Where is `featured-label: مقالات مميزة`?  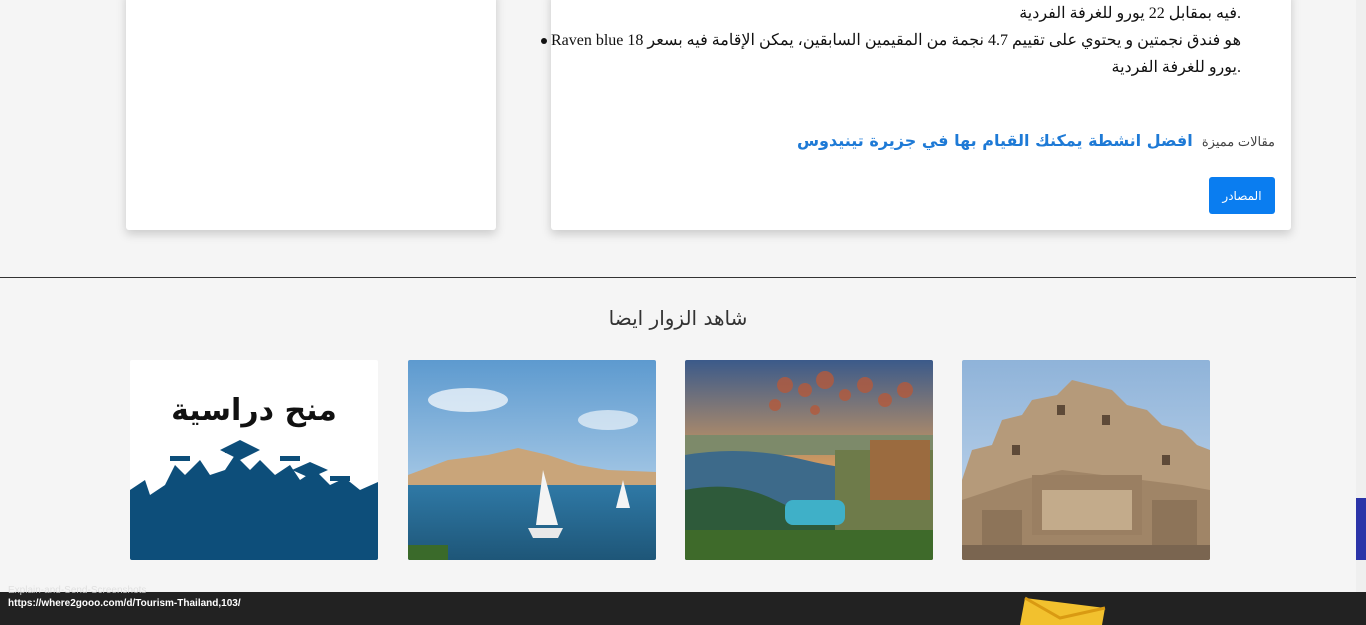
featured-label: مقالات مميزة is located at coordinates (1238, 141).